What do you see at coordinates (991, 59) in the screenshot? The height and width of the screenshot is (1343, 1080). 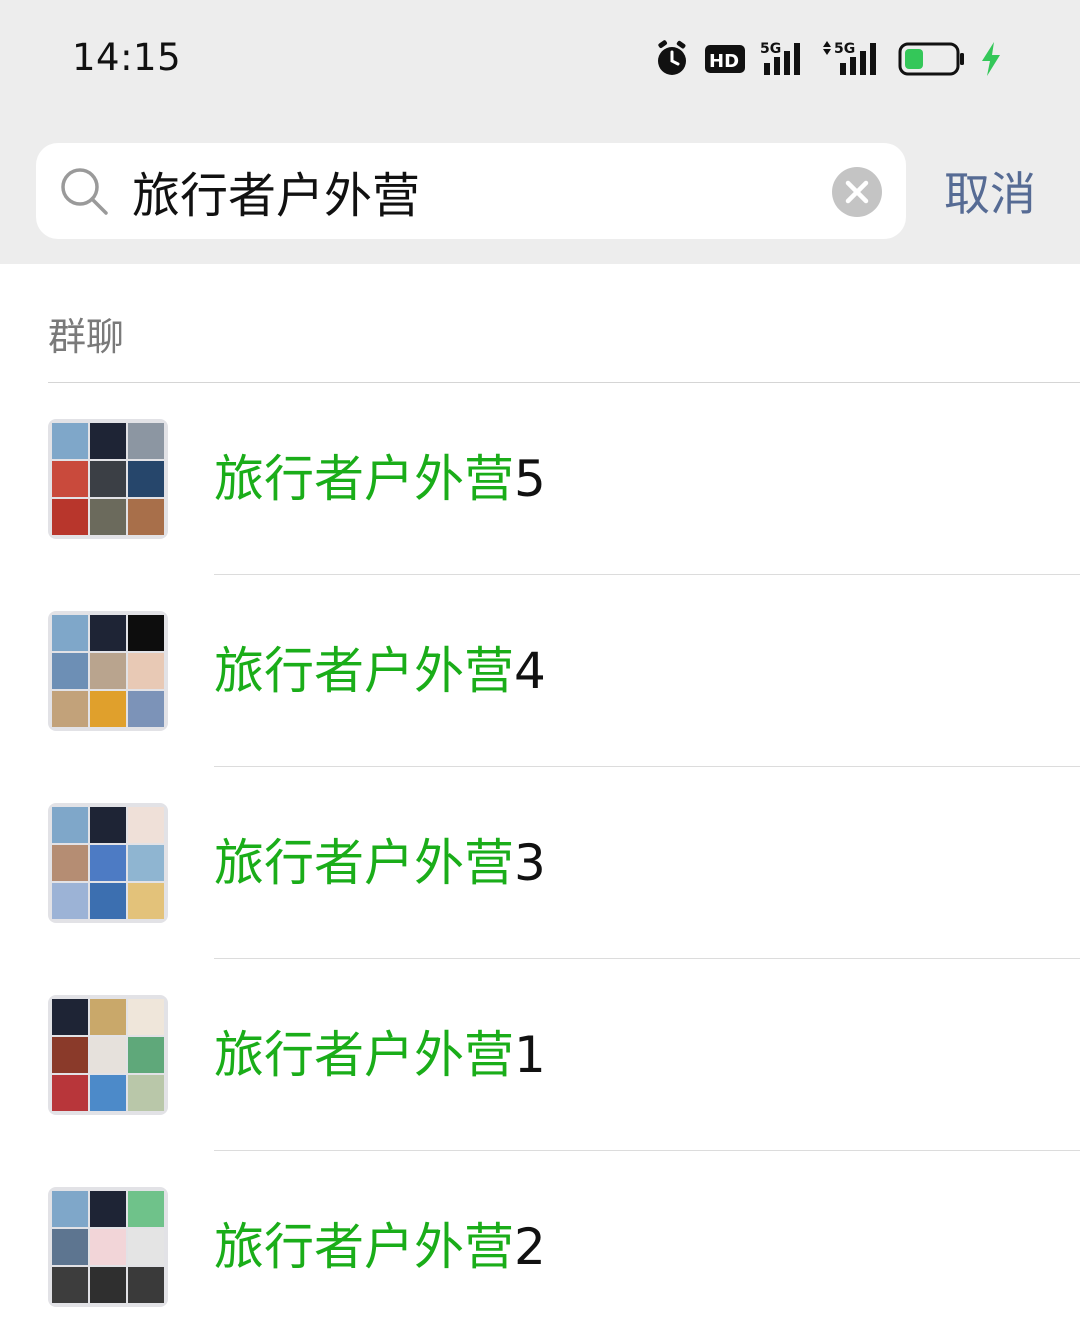 I see `charging-icon` at bounding box center [991, 59].